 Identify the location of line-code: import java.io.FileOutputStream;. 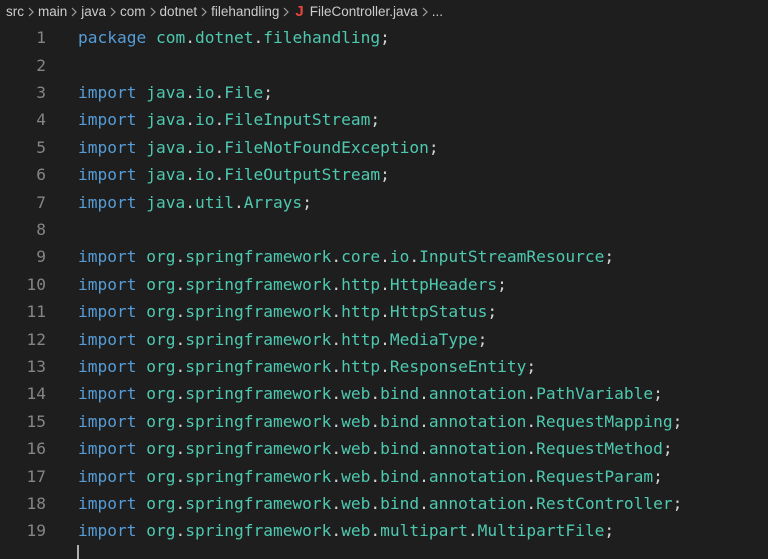
(234, 174).